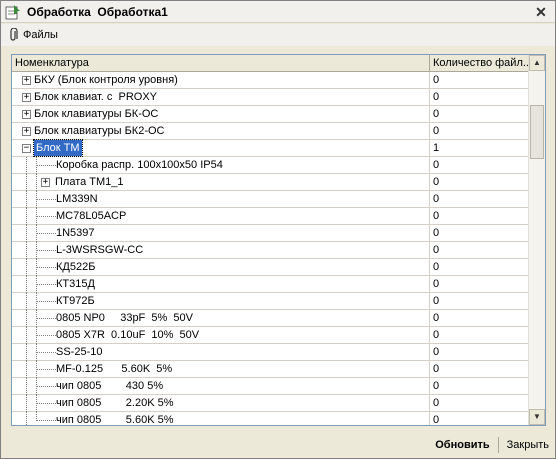 The width and height of the screenshot is (556, 459). What do you see at coordinates (115, 420) in the screenshot?
I see `nomenclature-label: чип 0805 5.60K 5%` at bounding box center [115, 420].